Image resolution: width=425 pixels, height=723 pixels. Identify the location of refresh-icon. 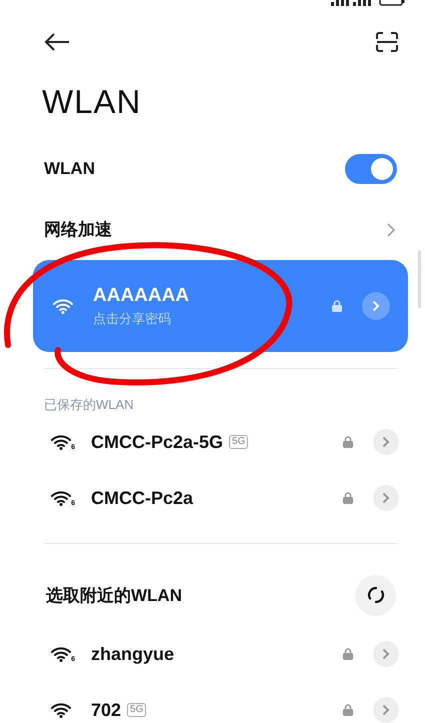
(376, 595).